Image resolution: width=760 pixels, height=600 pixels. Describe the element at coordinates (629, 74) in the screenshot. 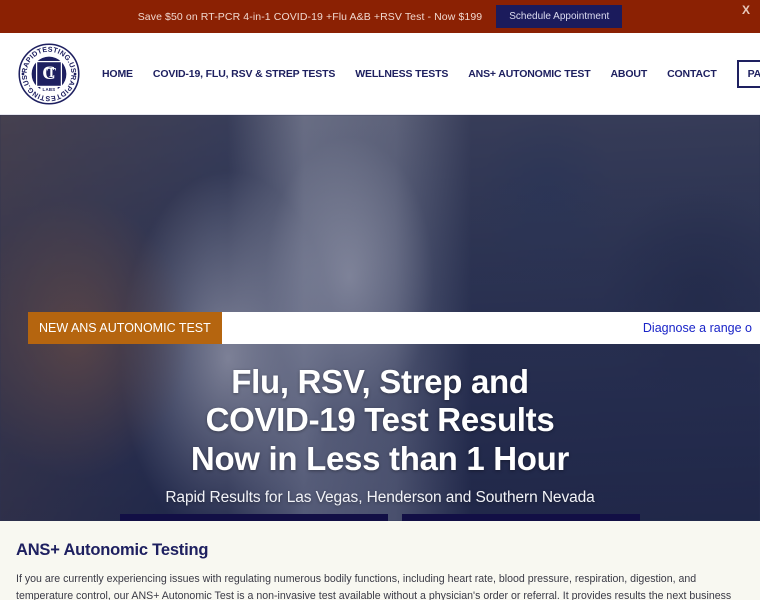

I see `nav-about: ABOUT` at that location.